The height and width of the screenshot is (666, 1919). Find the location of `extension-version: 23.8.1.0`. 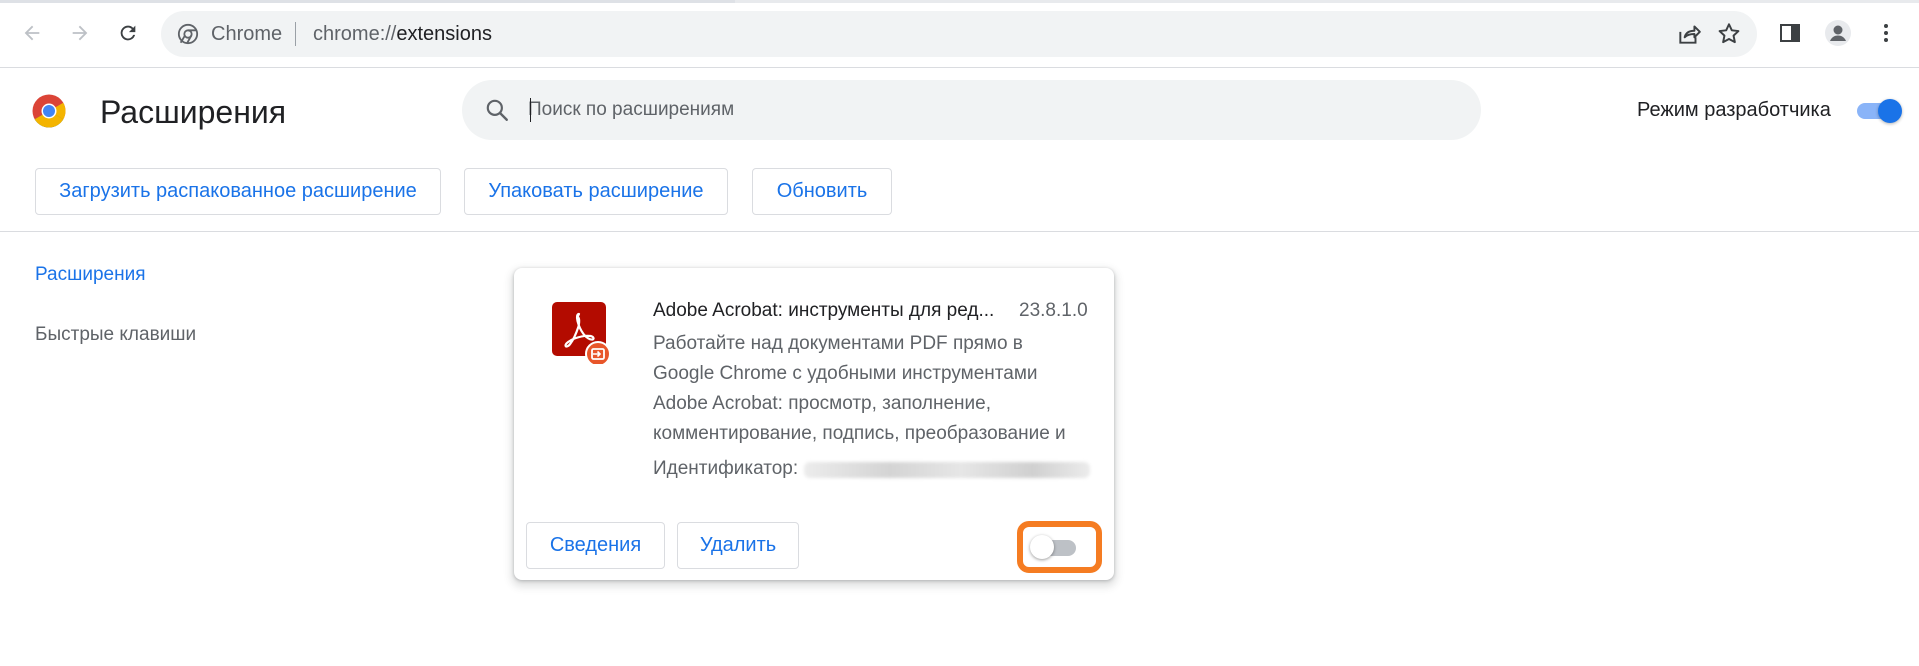

extension-version: 23.8.1.0 is located at coordinates (1053, 310).